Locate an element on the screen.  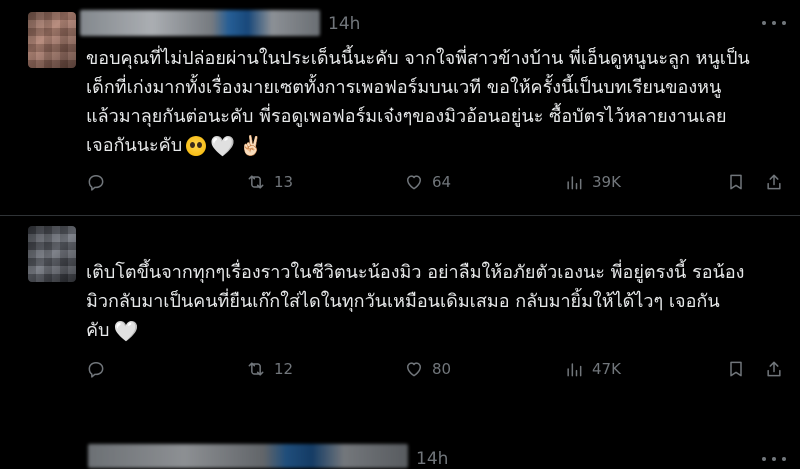
like-count: 64 is located at coordinates (442, 182).